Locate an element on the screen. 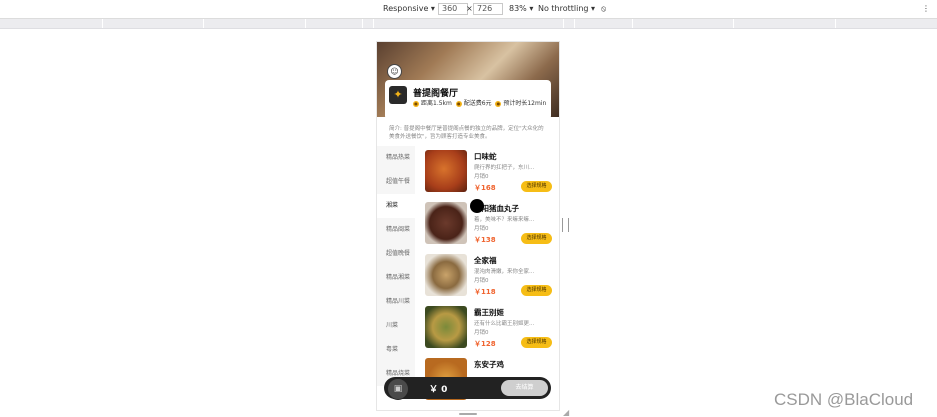 Image resolution: width=937 pixels, height=417 pixels. resize-handle-bottom is located at coordinates (468, 414).